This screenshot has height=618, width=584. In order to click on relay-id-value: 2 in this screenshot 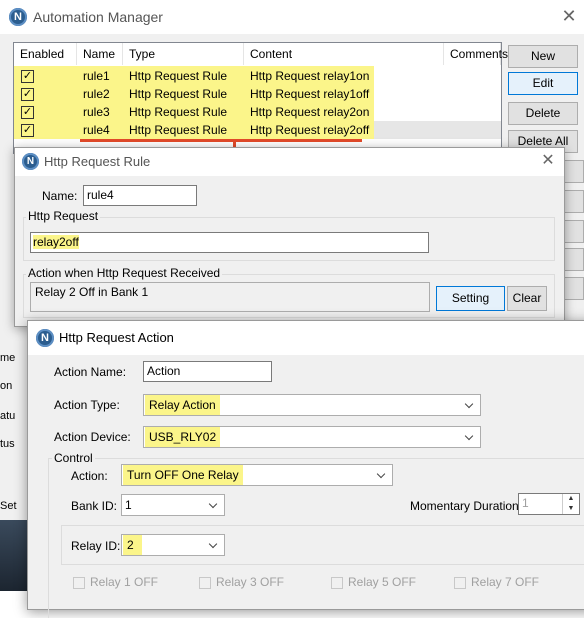, I will do `click(132, 545)`.